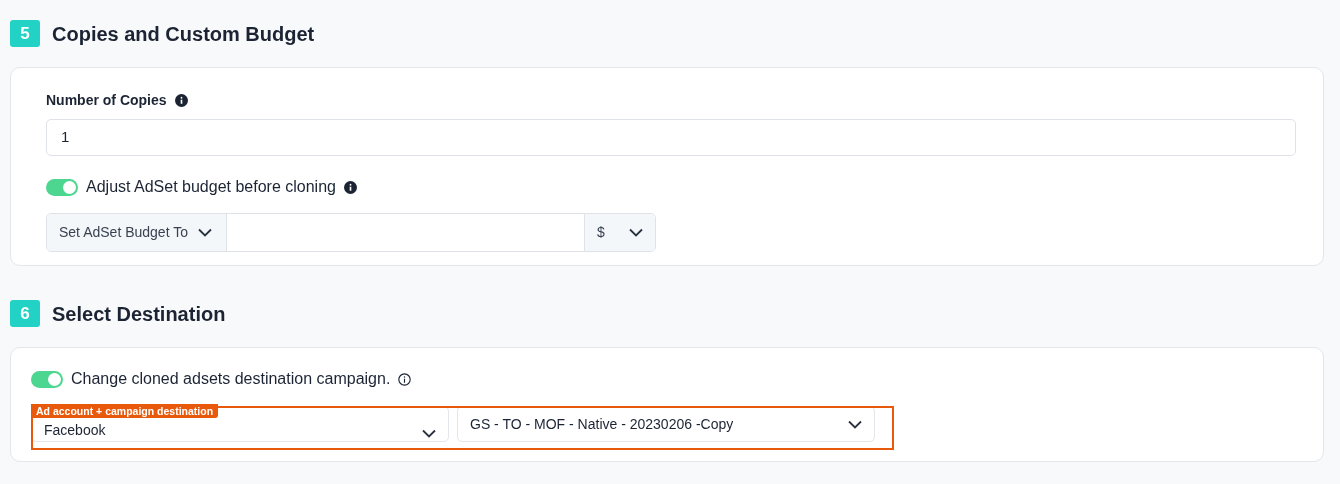 This screenshot has height=484, width=1340. Describe the element at coordinates (231, 379) in the screenshot. I see `toggle-label: Change cloned adsets destination campaign.` at that location.